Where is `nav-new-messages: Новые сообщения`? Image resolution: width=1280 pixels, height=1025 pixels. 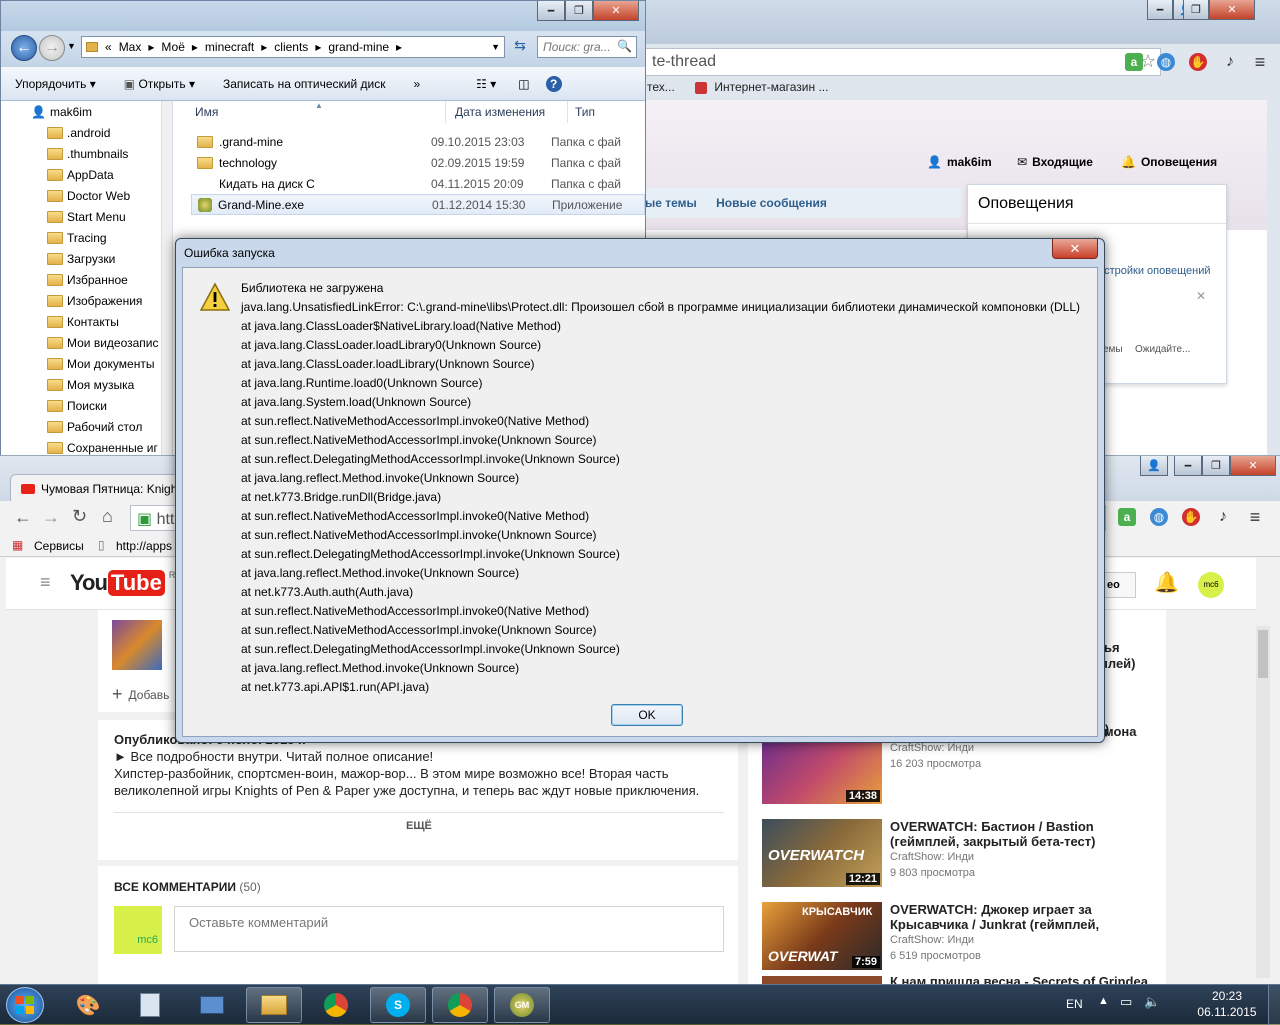
nav-new-messages: Новые сообщения is located at coordinates (771, 203).